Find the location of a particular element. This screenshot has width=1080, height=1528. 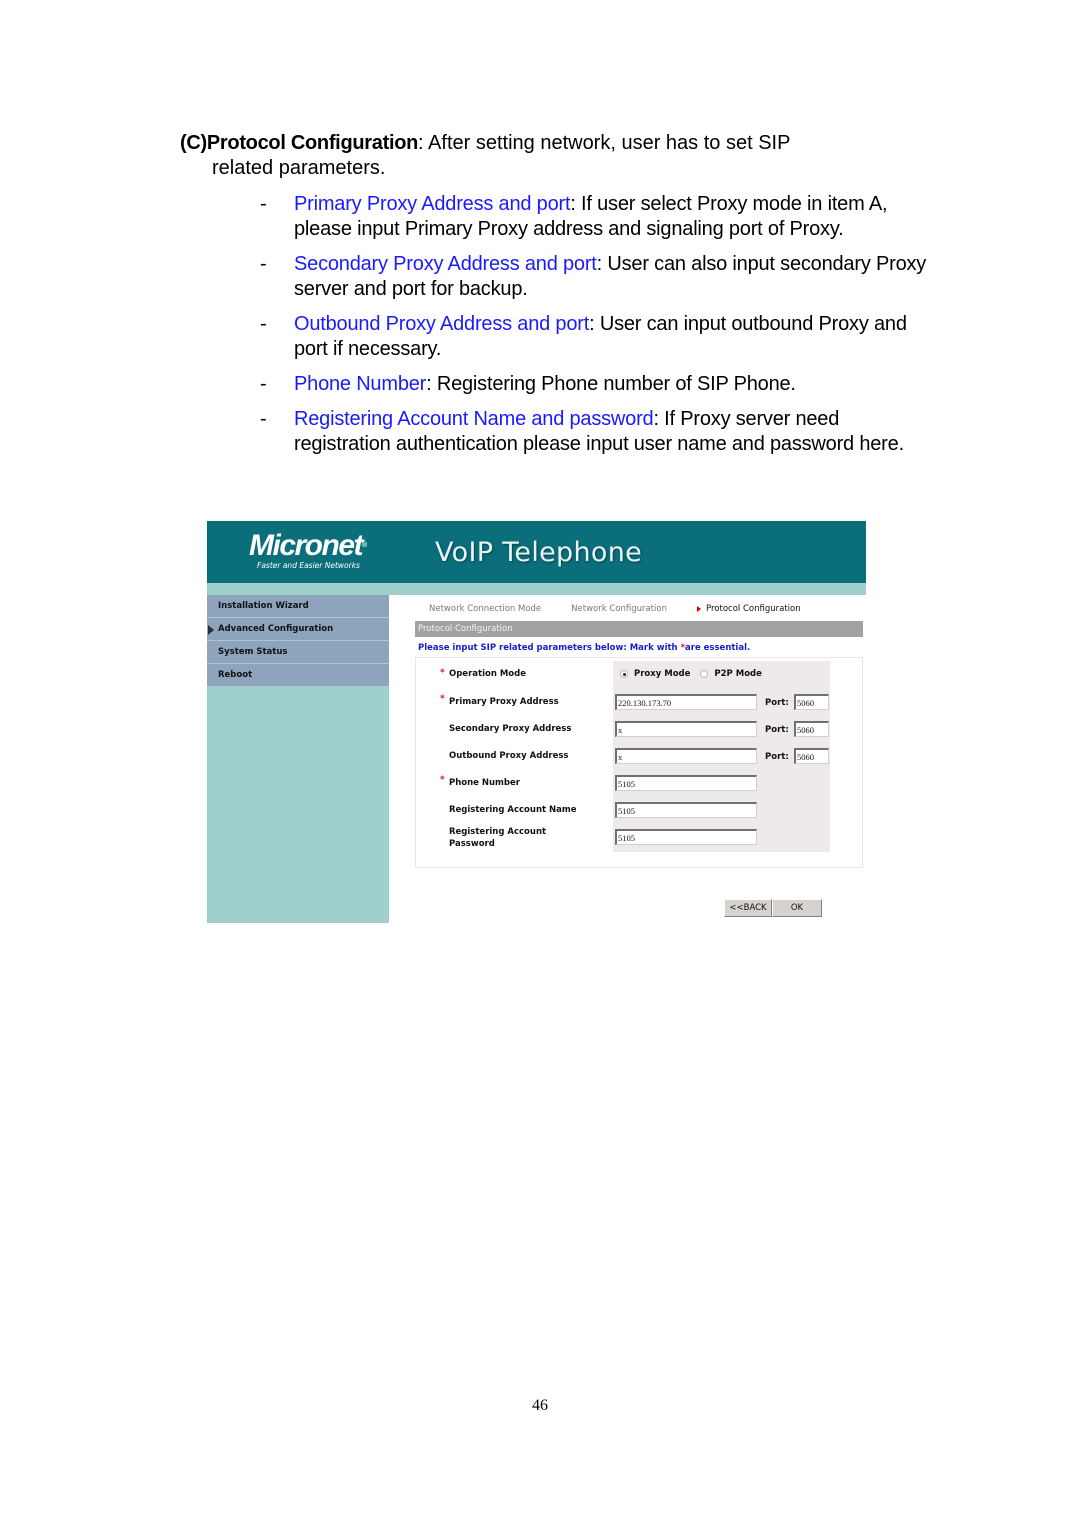

current-step-arrow-icon is located at coordinates (699, 608).